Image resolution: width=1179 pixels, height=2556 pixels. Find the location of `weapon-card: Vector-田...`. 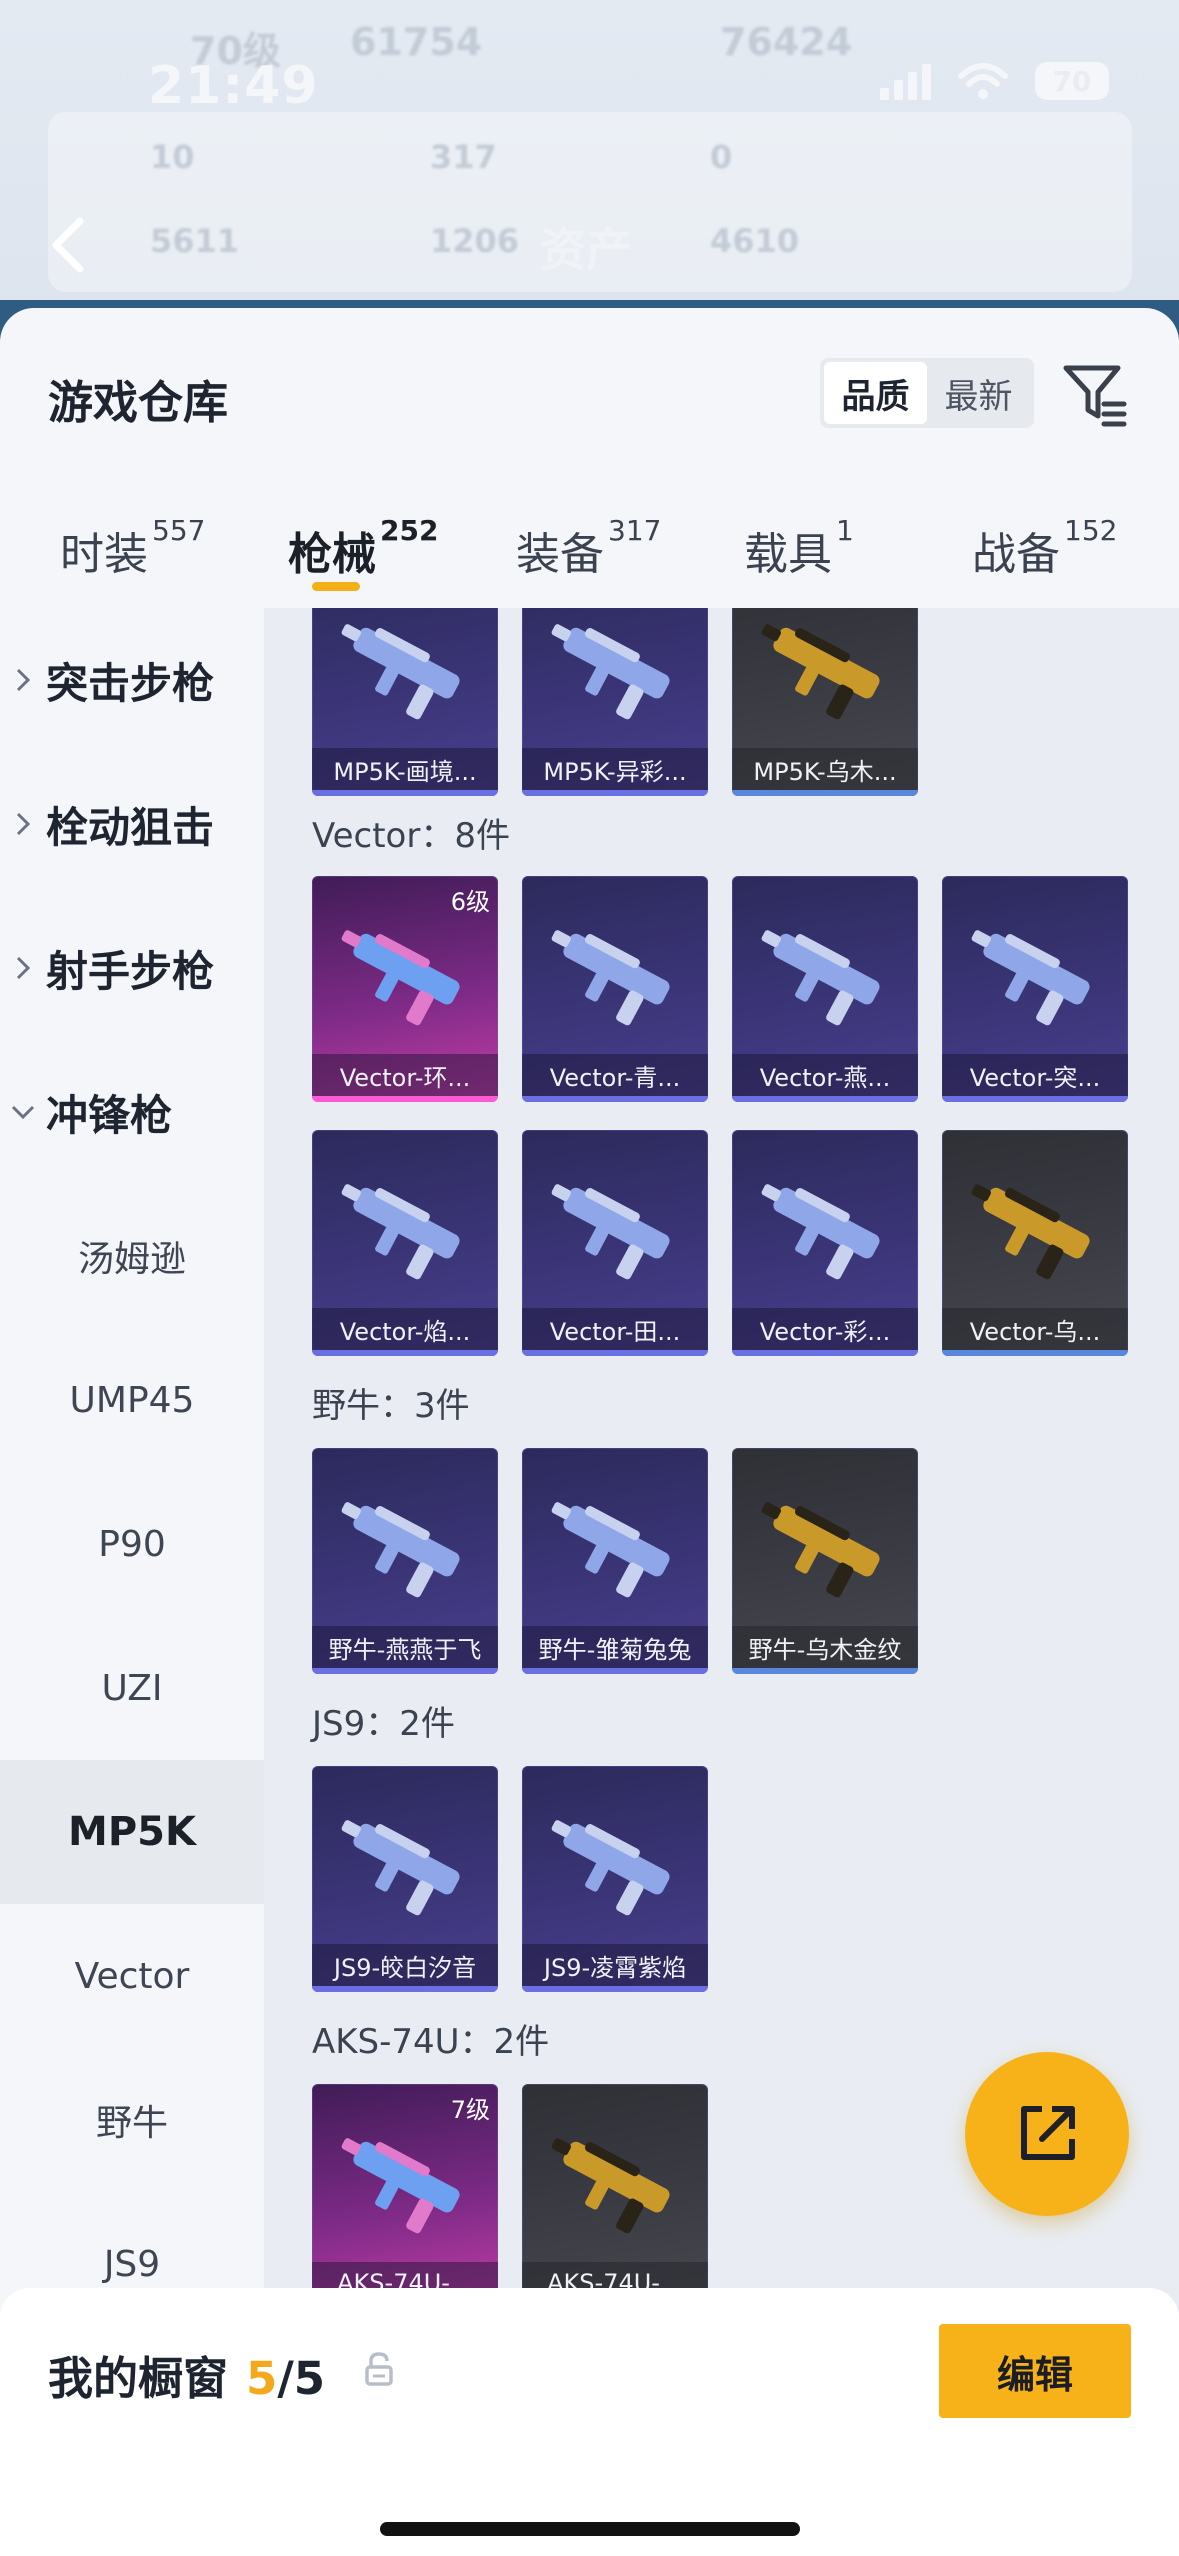

weapon-card: Vector-田... is located at coordinates (615, 1243).